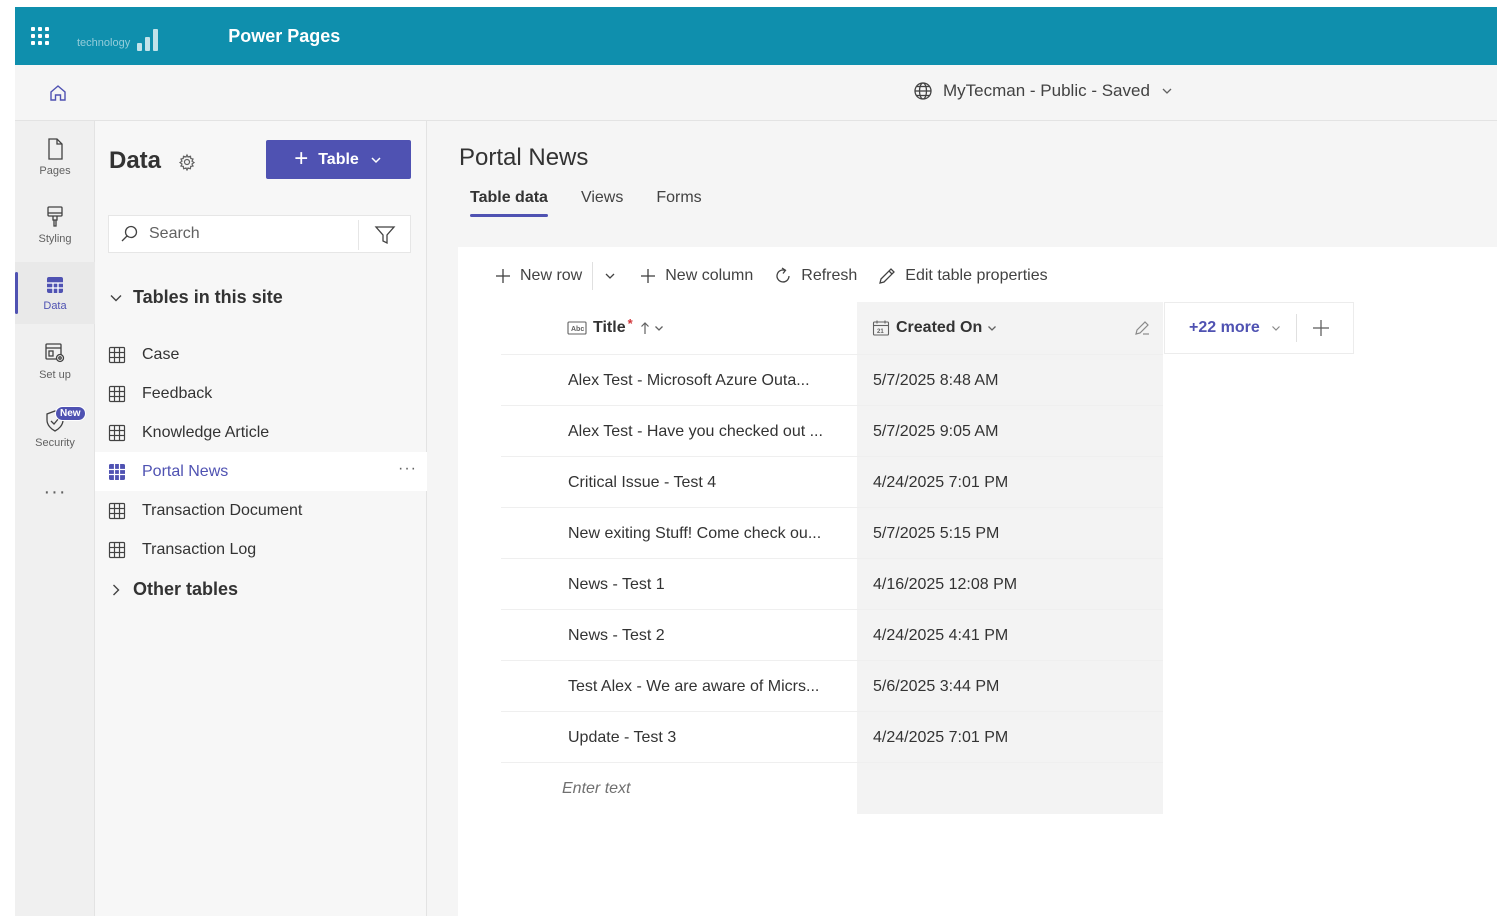  I want to click on edit-table-properties-label: Edit table properties, so click(976, 275).